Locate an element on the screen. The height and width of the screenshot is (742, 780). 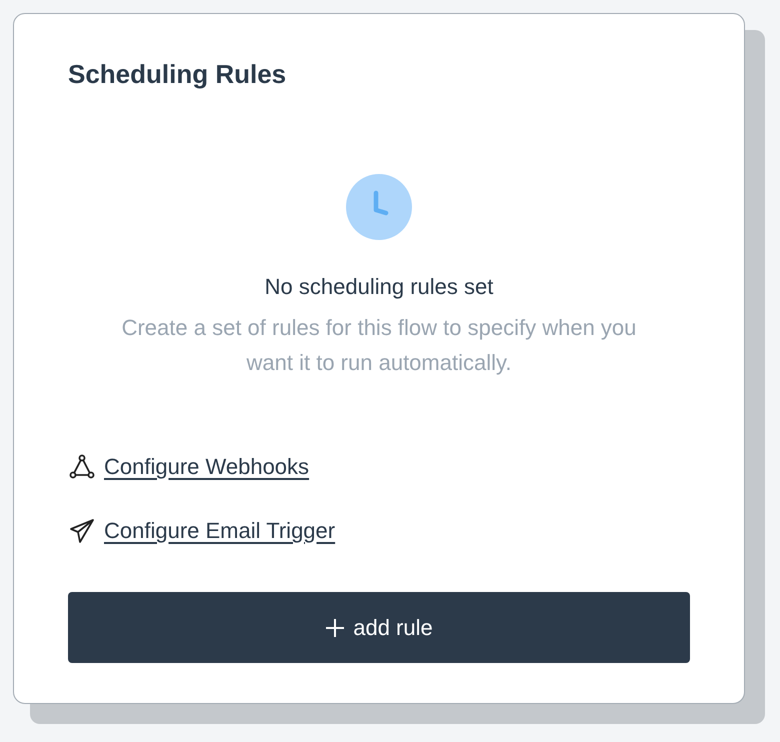
paper-plane-icon is located at coordinates (82, 531).